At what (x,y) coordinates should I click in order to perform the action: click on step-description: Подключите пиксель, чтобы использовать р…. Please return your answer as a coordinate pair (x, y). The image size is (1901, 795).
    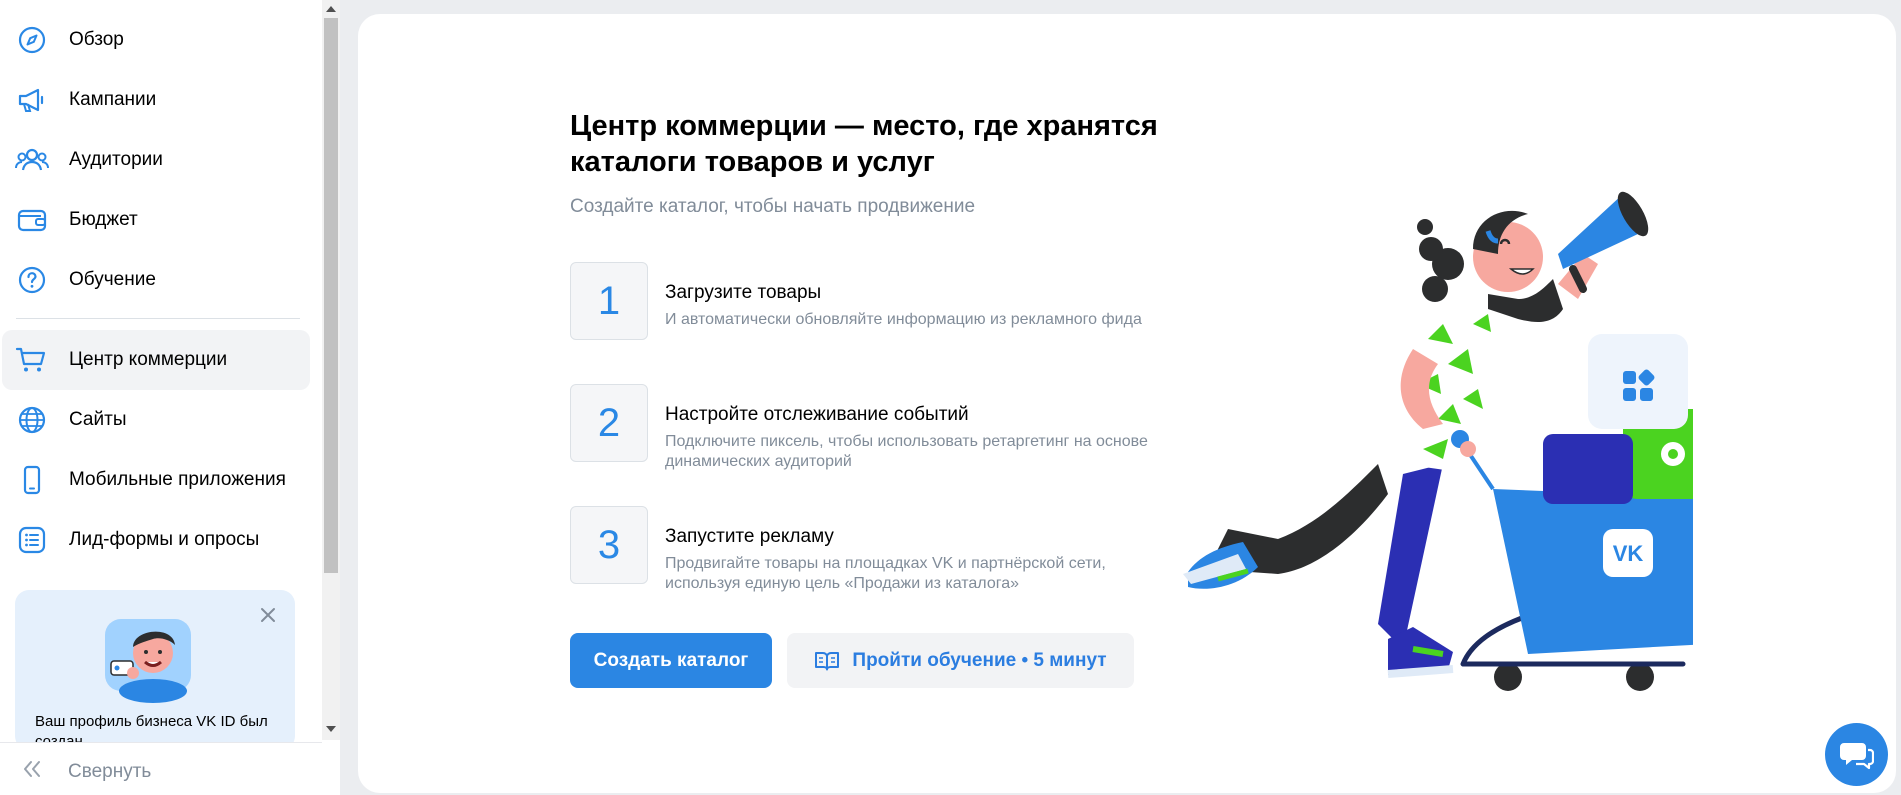
    Looking at the image, I should click on (906, 451).